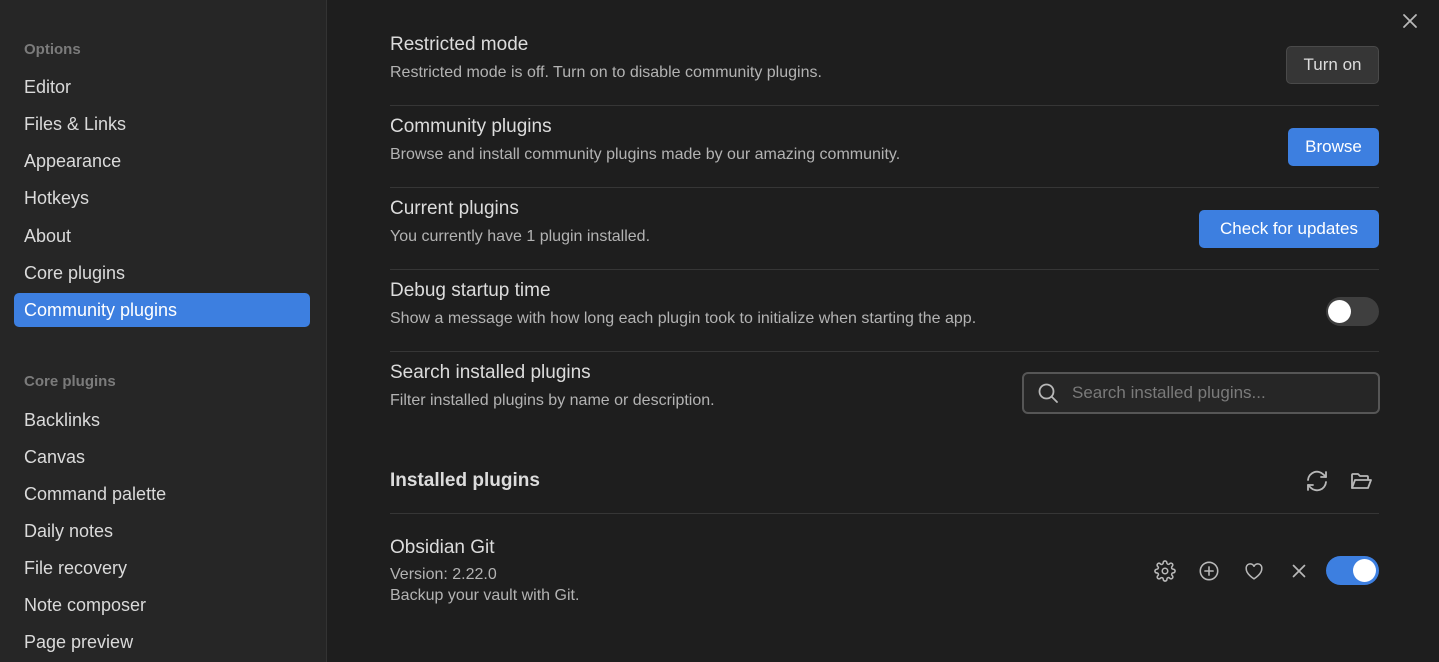 Image resolution: width=1439 pixels, height=662 pixels. Describe the element at coordinates (520, 236) in the screenshot. I see `setting-description: You currently have 1 plugin installed.` at that location.